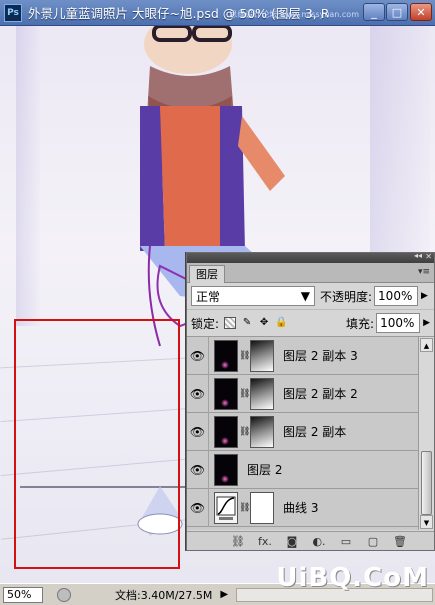  What do you see at coordinates (264, 469) in the screenshot?
I see `layer-name: 图层 2` at bounding box center [264, 469].